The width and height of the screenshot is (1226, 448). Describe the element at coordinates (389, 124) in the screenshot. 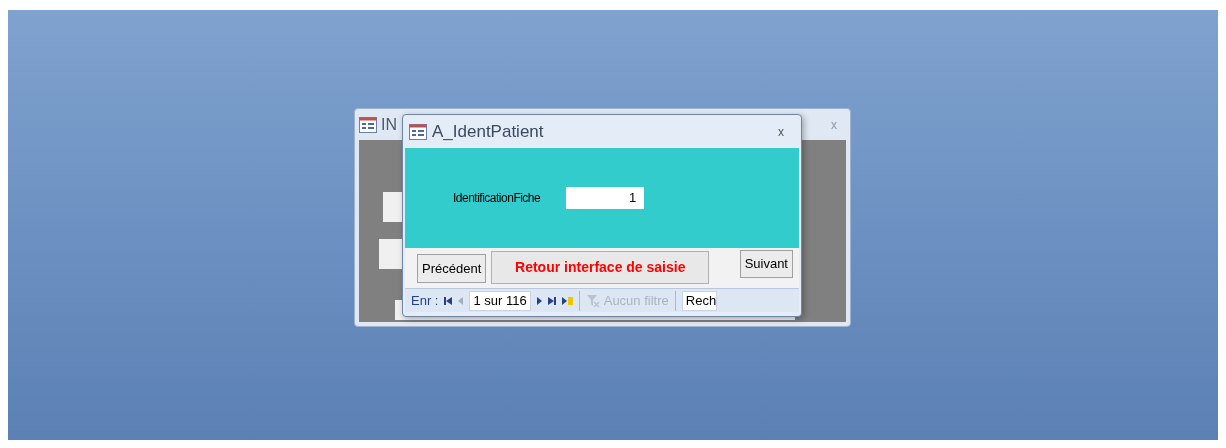

I see `window-title: IN` at that location.